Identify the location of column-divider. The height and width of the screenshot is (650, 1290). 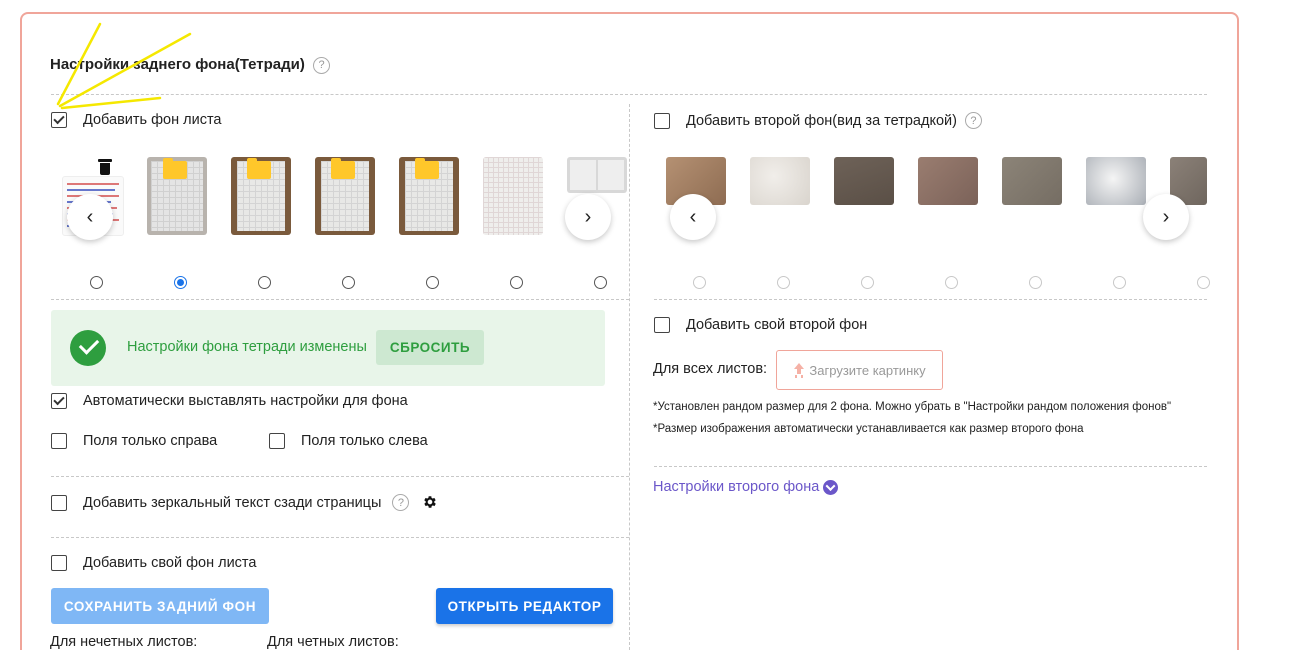
(629, 377).